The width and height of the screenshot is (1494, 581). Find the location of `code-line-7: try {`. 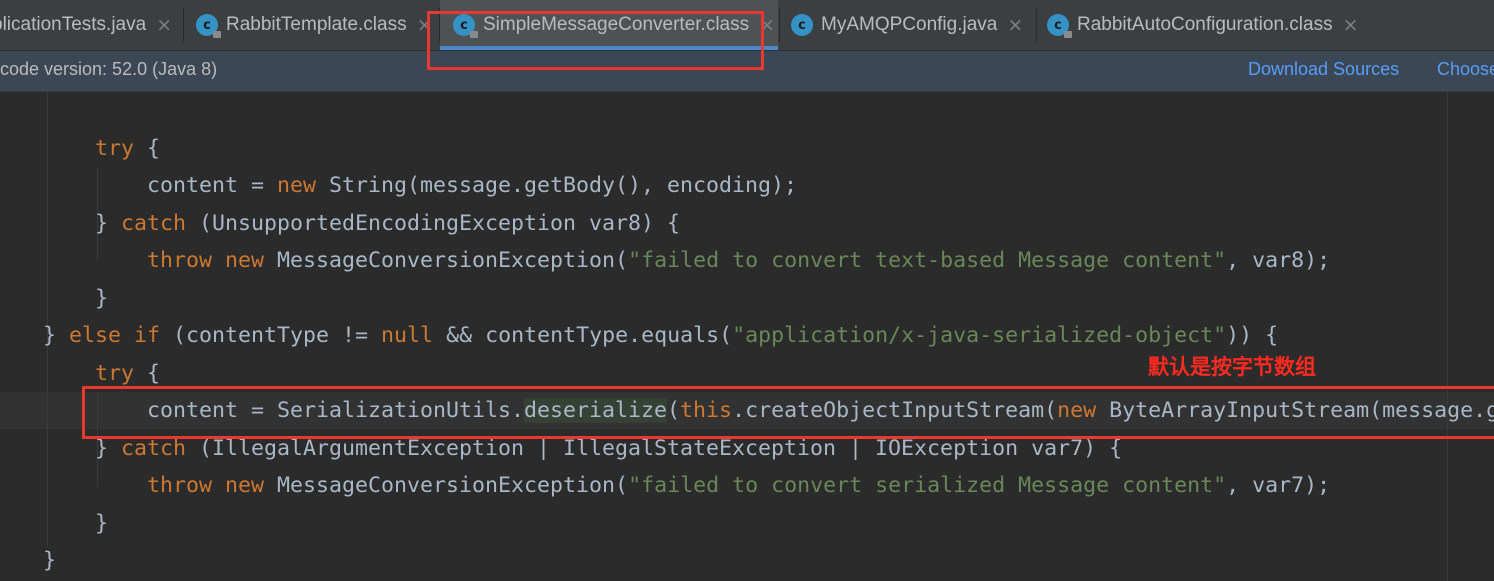

code-line-7: try { is located at coordinates (128, 373).